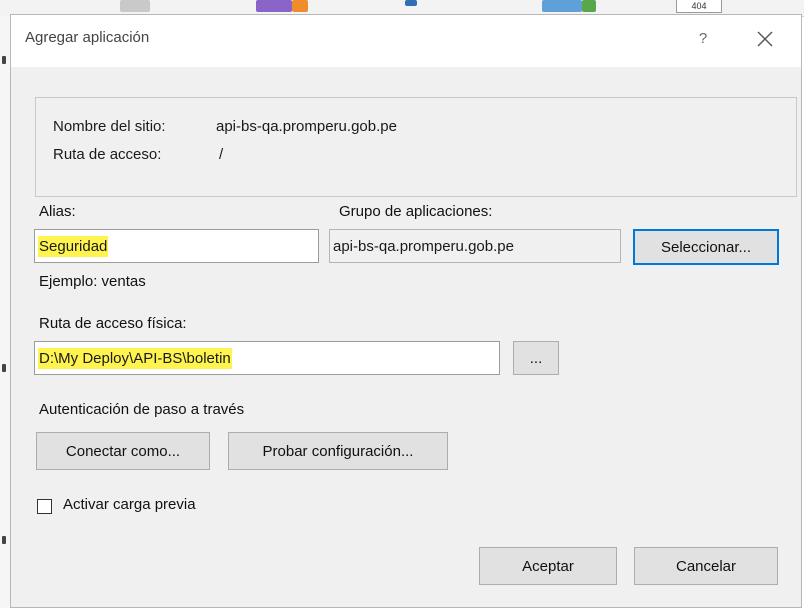  Describe the element at coordinates (703, 39) in the screenshot. I see `help-button: ?` at that location.